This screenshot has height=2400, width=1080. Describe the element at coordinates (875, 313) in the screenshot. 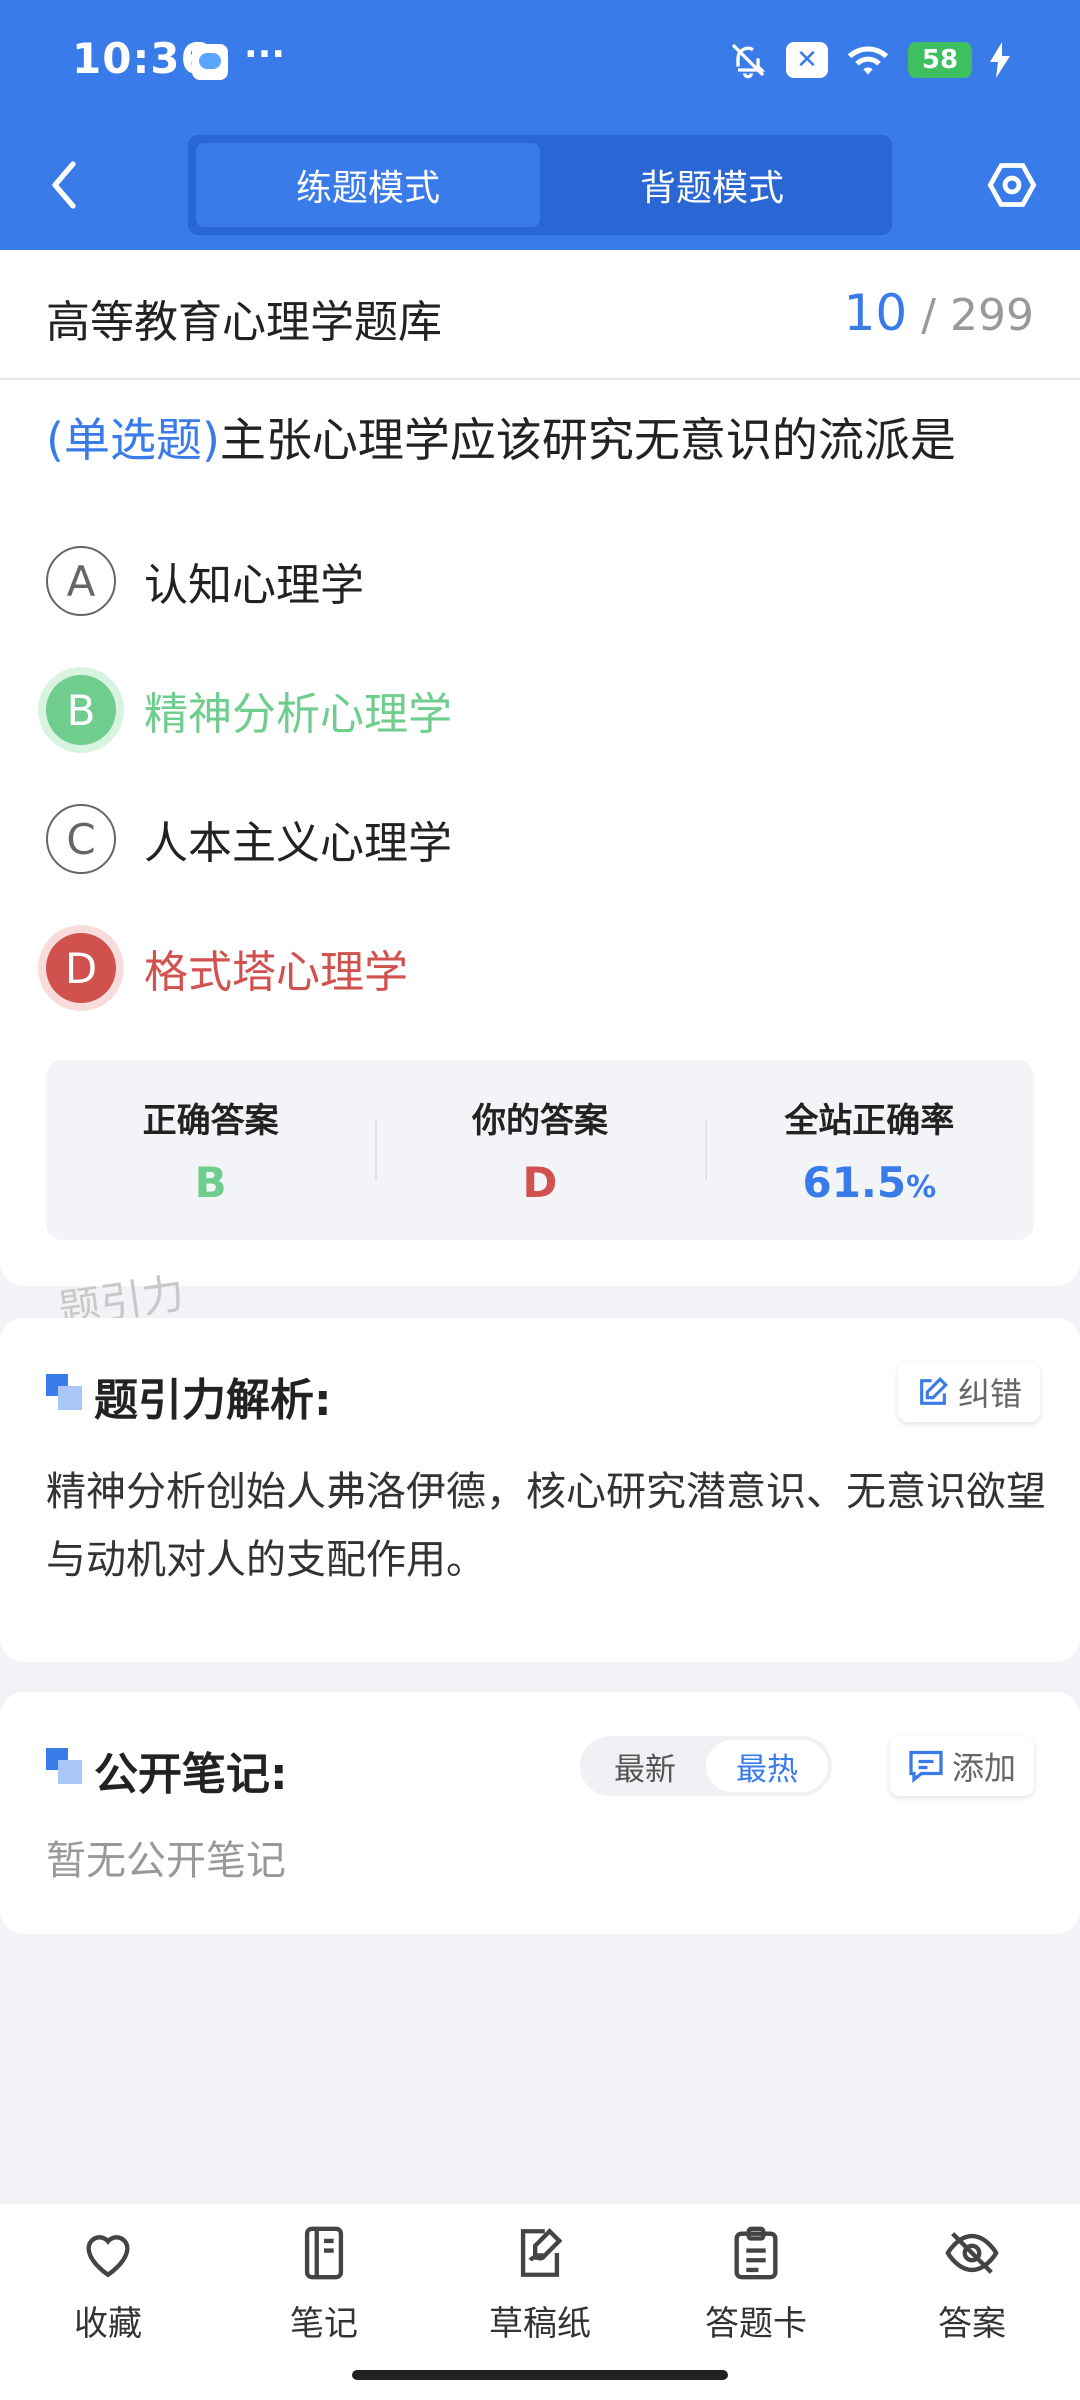

I see `current-question-number: 10` at that location.